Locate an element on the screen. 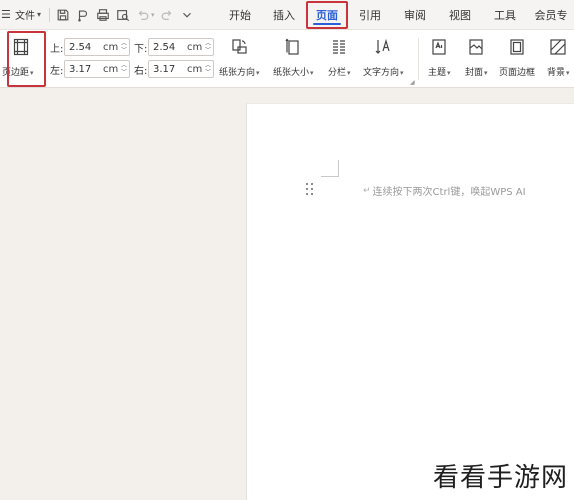 This screenshot has height=500, width=574. orientation-label: 纸张方向 is located at coordinates (237, 73).